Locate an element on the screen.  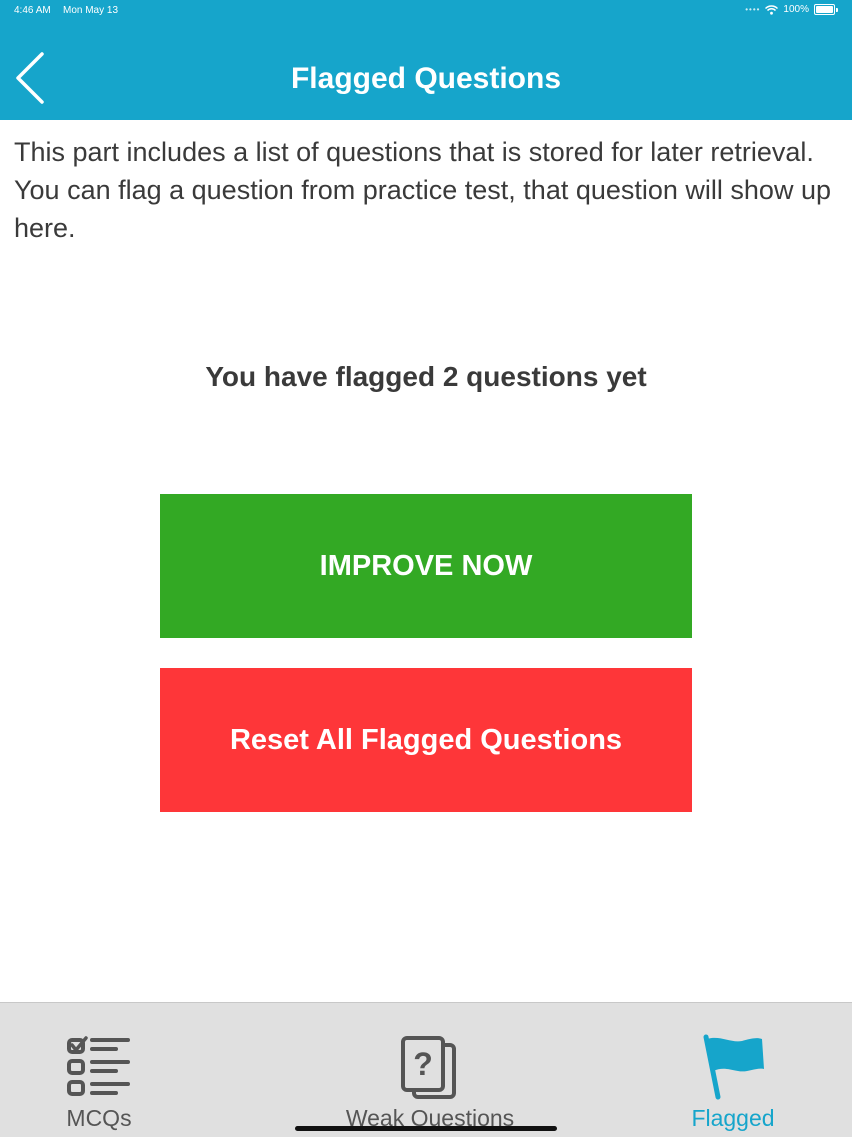
question-cards-icon: ? is located at coordinates (428, 1067).